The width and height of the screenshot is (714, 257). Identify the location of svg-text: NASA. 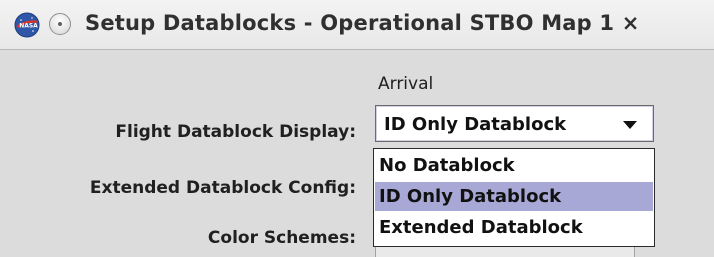
(28, 25).